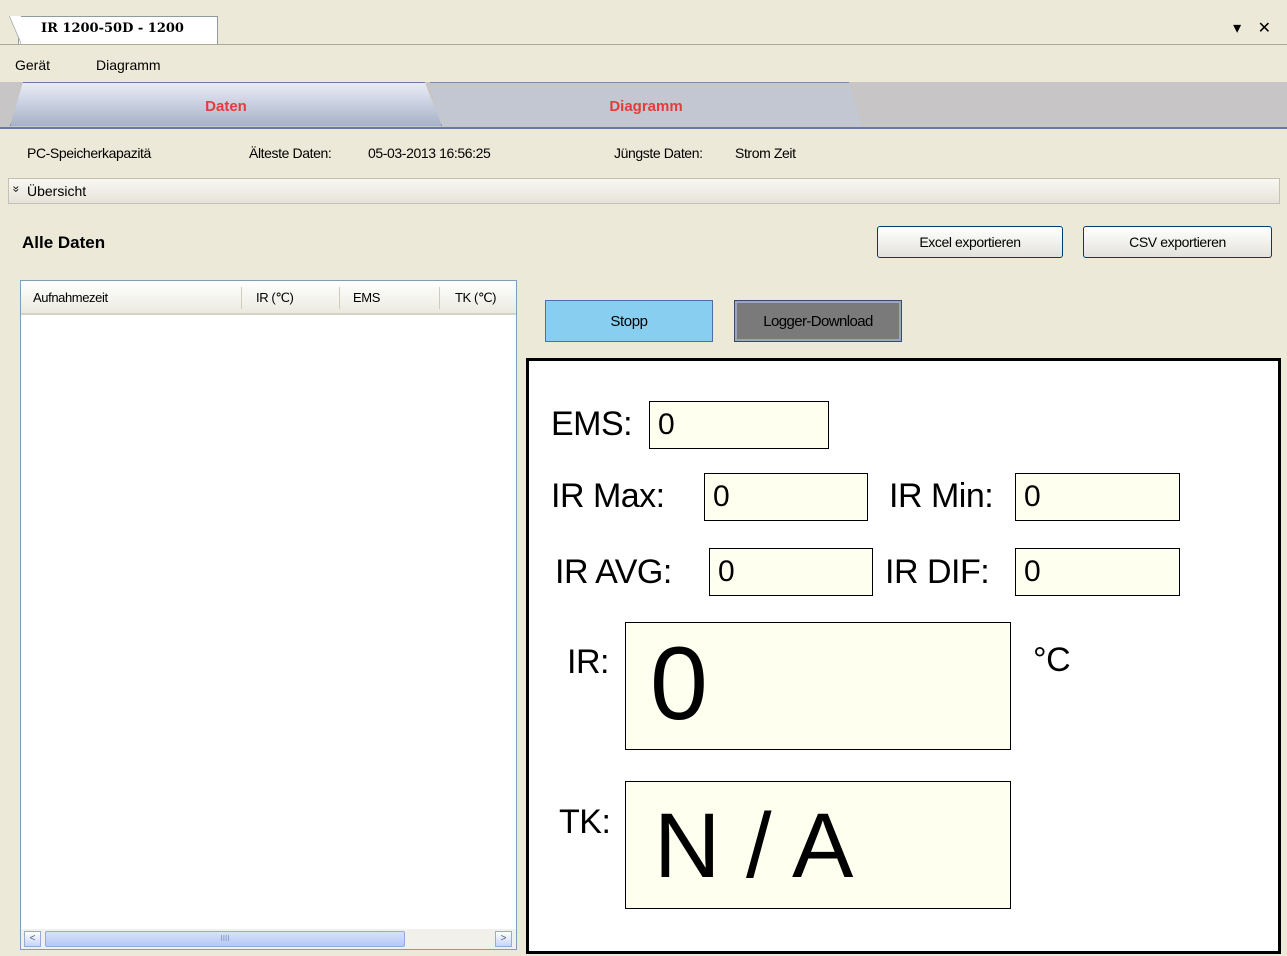 The height and width of the screenshot is (956, 1287). Describe the element at coordinates (70, 297) in the screenshot. I see `column-header-aufnahmezeit: Aufnahmezeit` at that location.